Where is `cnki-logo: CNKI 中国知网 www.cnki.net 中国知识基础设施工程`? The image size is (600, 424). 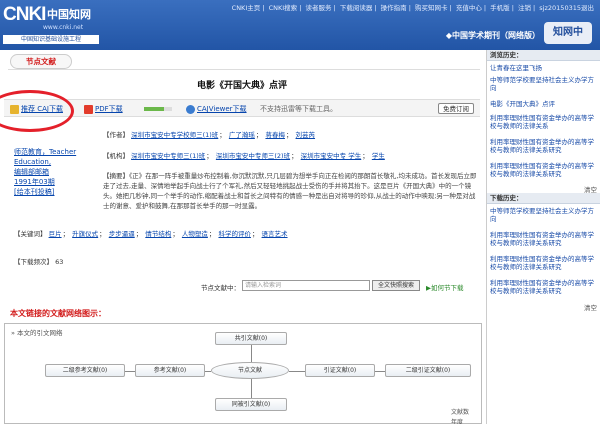
cnki-logo: CNKI 中国知网 www.cnki.net 中国知识基础设施工程 is located at coordinates (53, 24).